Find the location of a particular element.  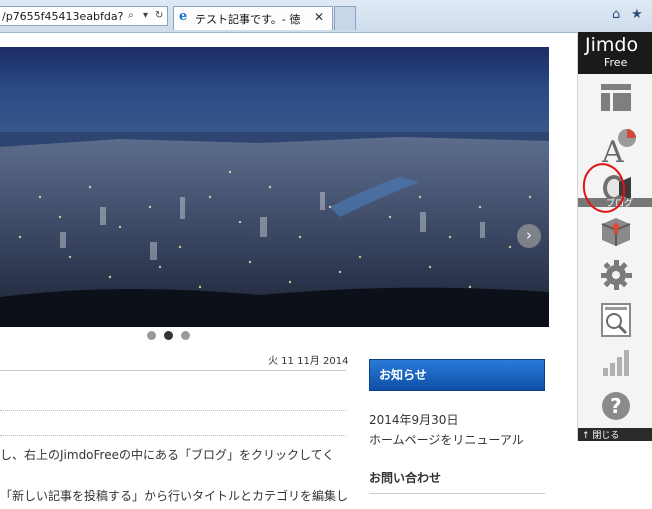

settings-button is located at coordinates (615, 274).